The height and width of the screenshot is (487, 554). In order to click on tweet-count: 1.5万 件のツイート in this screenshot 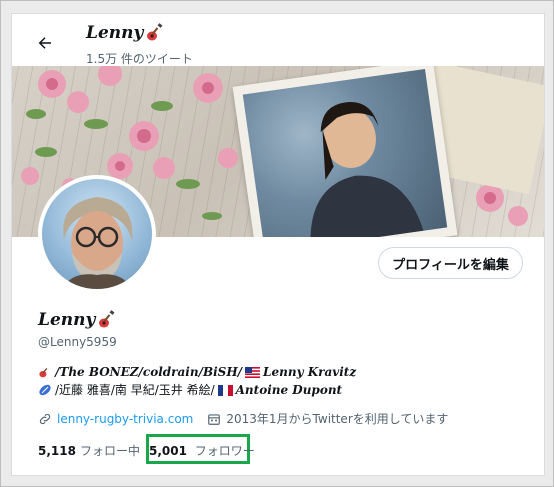, I will do `click(139, 59)`.